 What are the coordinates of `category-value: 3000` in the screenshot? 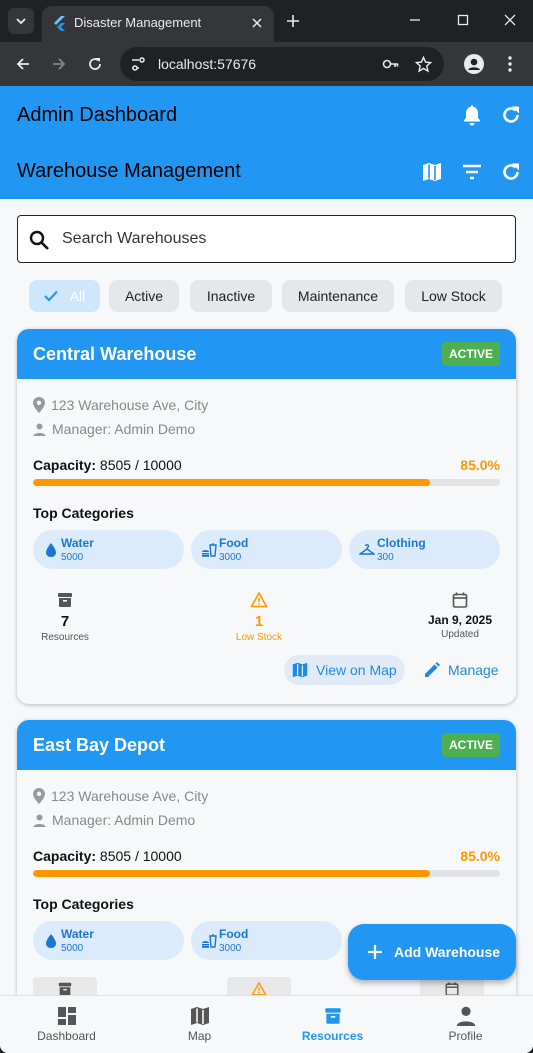 It's located at (230, 557).